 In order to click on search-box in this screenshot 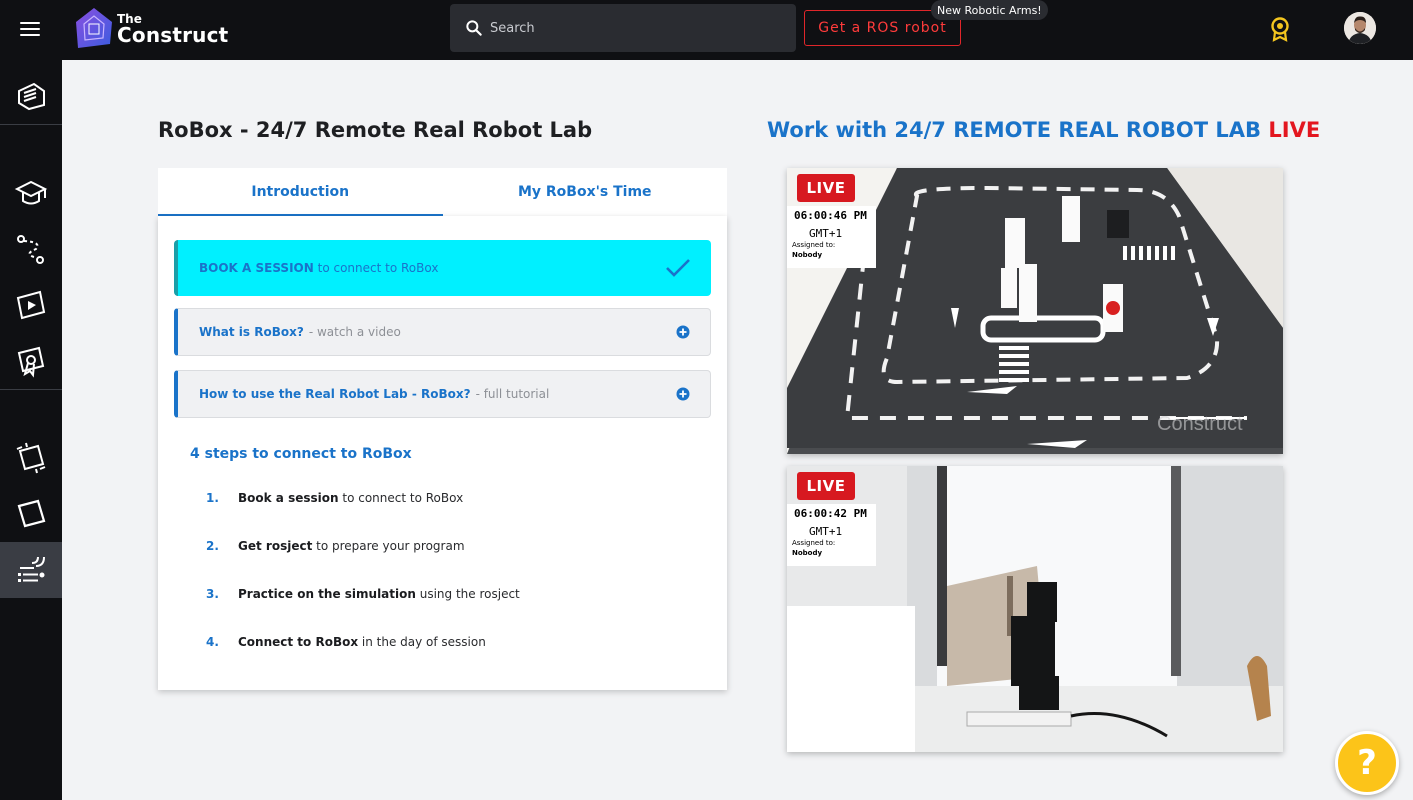, I will do `click(623, 28)`.